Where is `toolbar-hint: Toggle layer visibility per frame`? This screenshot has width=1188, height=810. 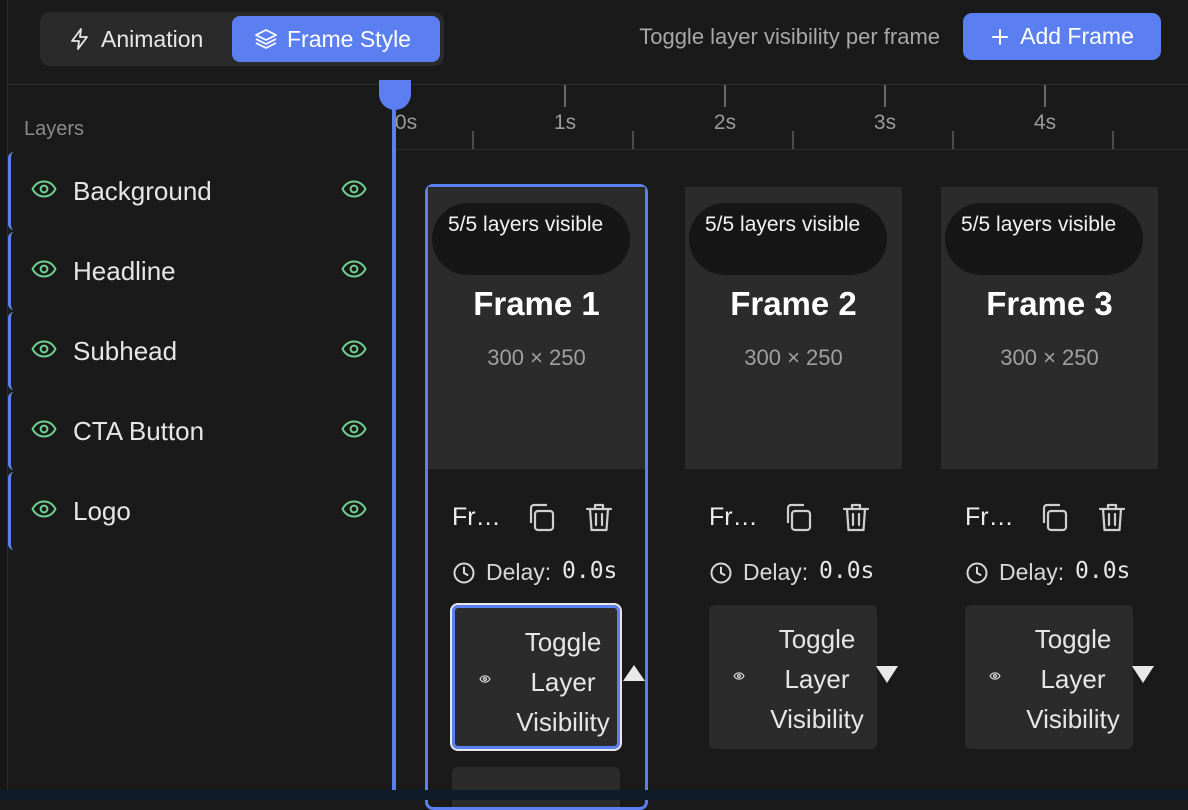 toolbar-hint: Toggle layer visibility per frame is located at coordinates (789, 36).